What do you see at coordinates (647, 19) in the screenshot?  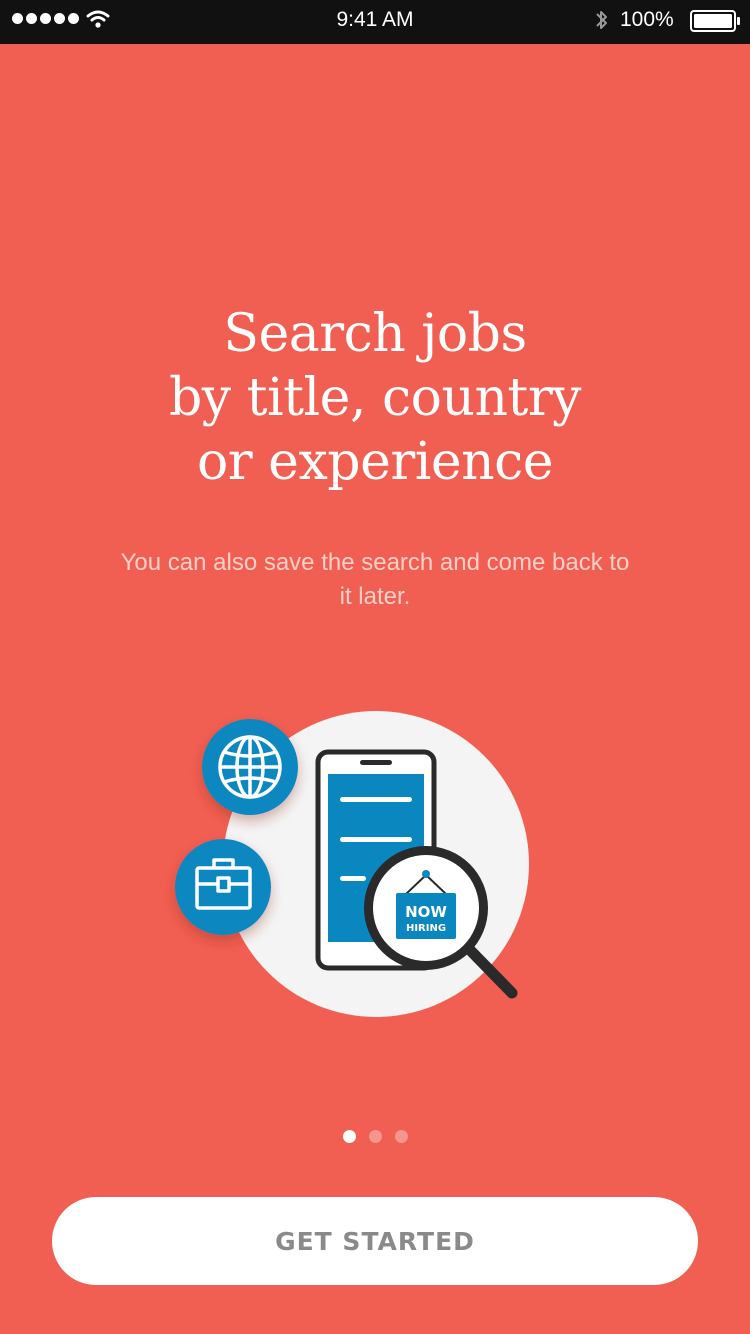 I see `battery-percentage: 100%` at bounding box center [647, 19].